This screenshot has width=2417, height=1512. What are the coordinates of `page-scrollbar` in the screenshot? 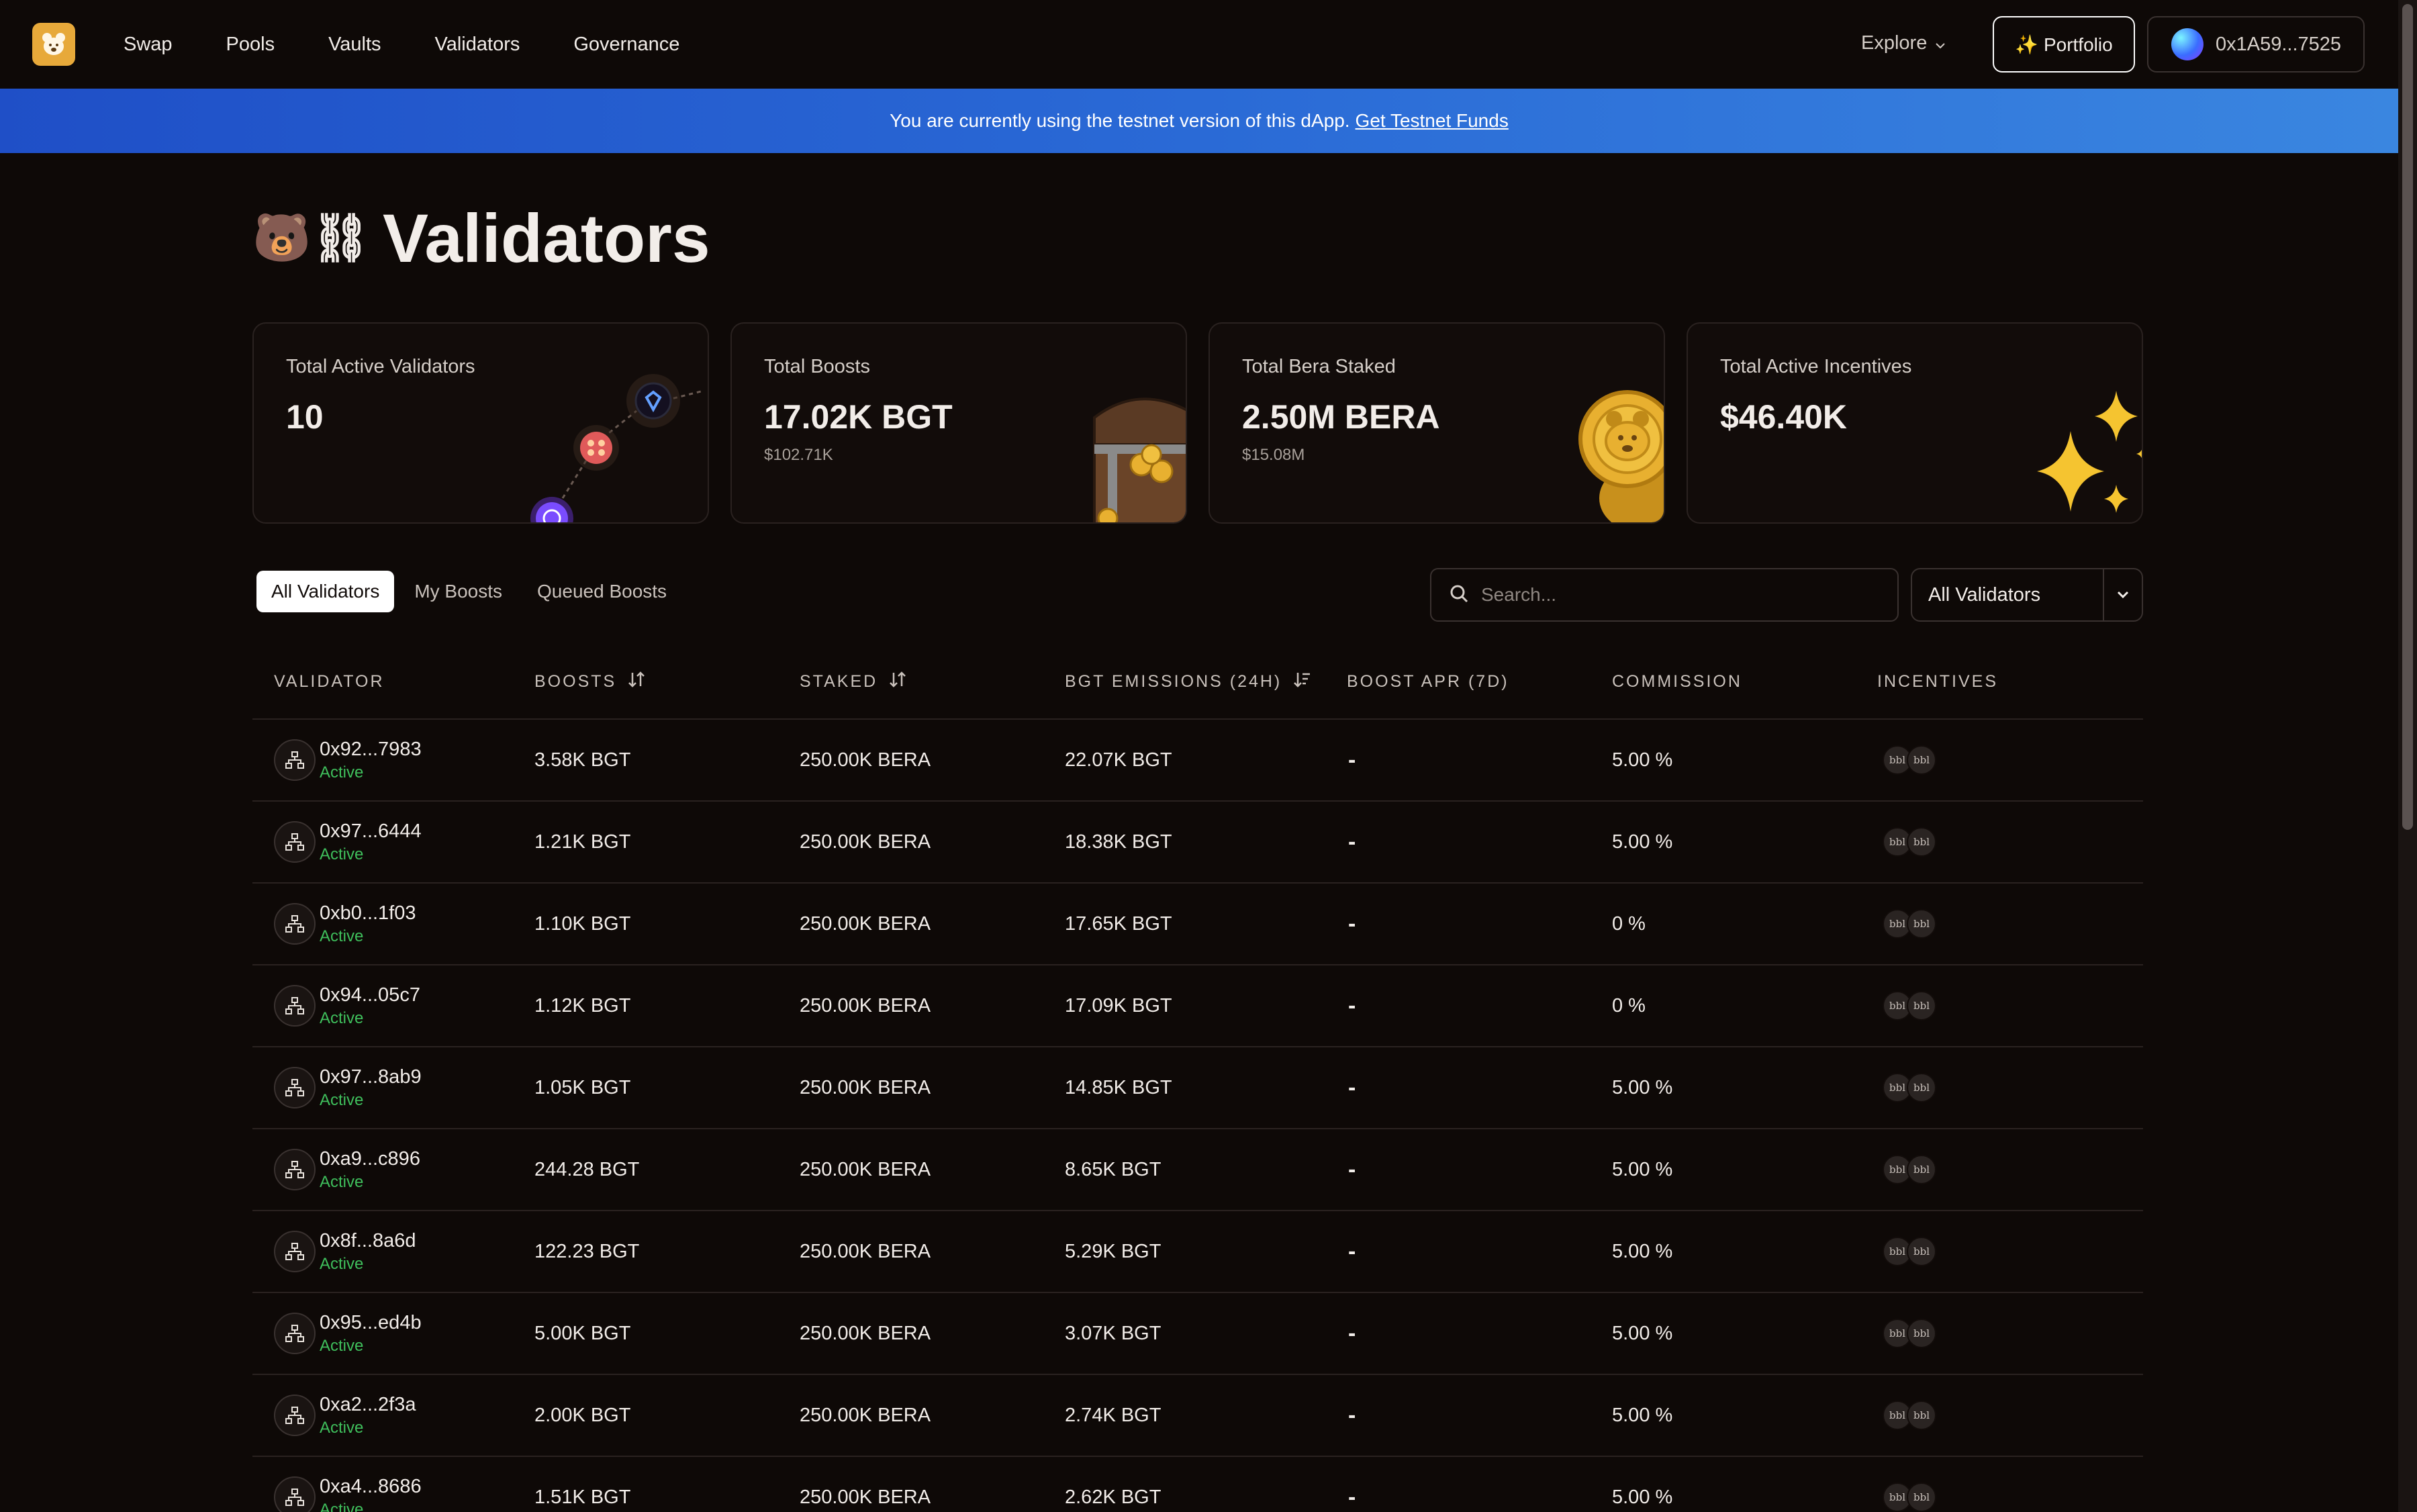 It's located at (2408, 756).